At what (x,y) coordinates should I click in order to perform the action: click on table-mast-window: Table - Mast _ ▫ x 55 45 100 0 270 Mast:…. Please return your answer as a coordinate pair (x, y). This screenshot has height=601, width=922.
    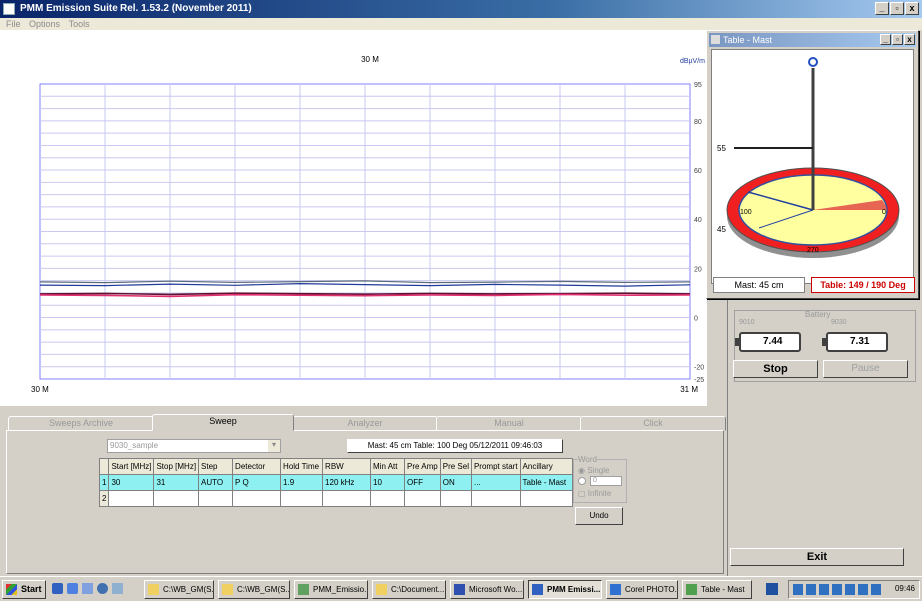
    Looking at the image, I should click on (812, 164).